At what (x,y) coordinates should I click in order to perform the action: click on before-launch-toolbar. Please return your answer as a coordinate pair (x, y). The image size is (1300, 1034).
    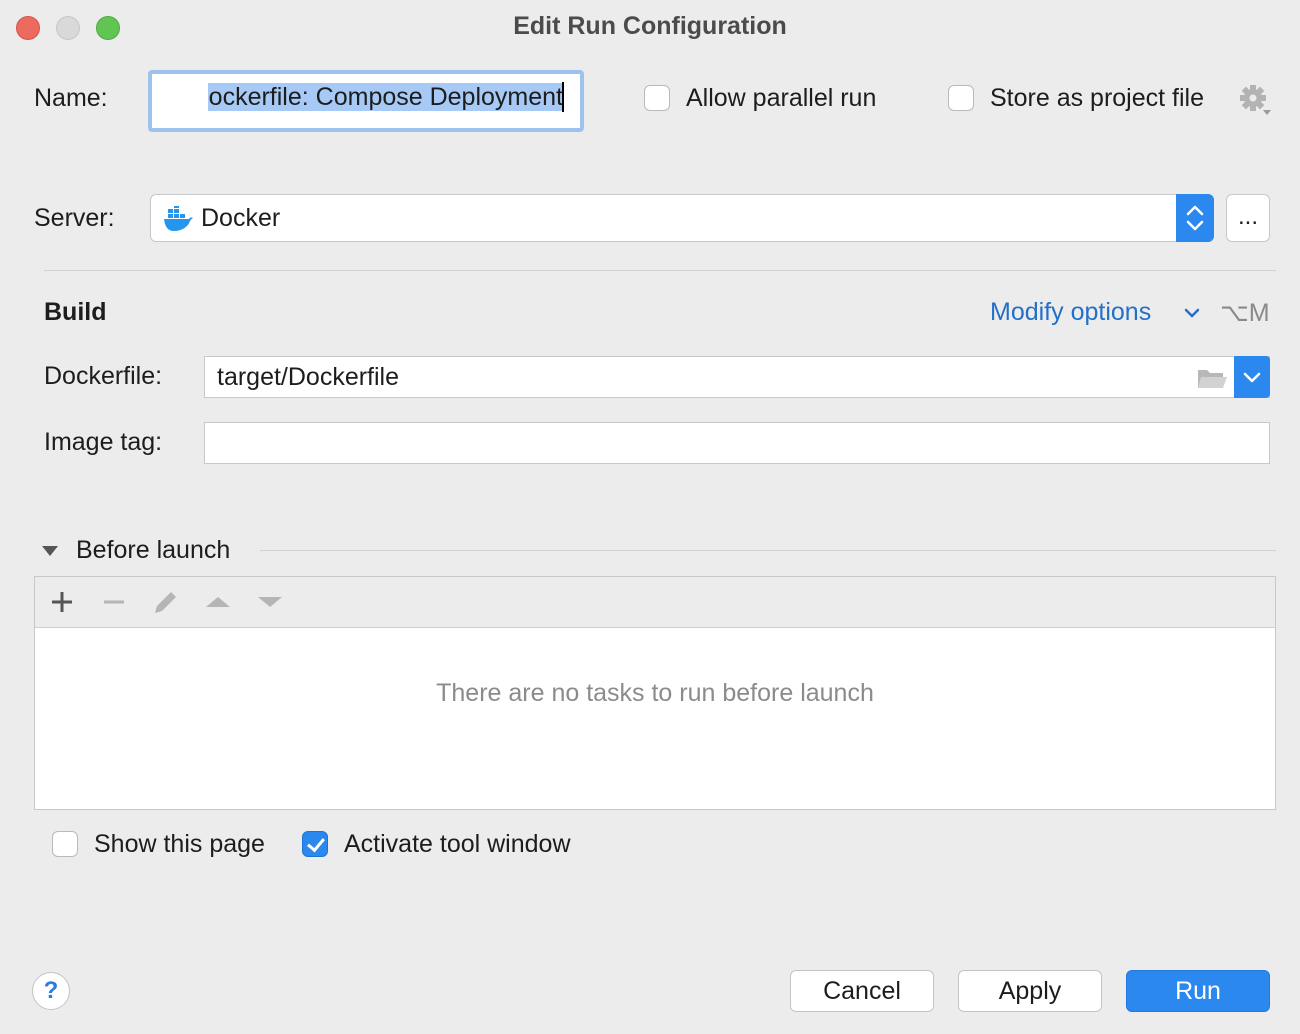
    Looking at the image, I should click on (655, 602).